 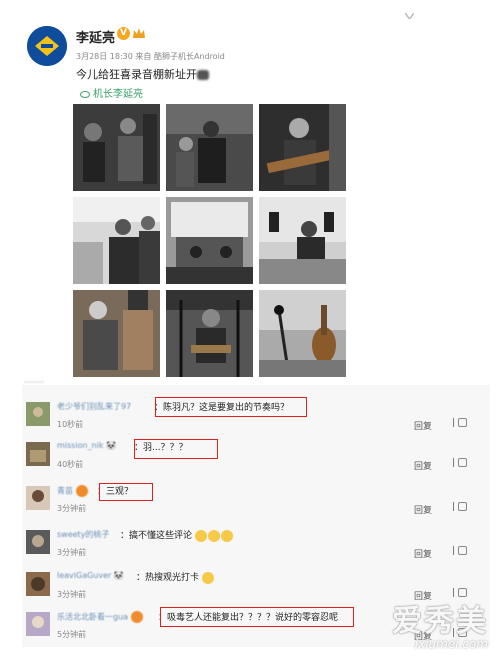 What do you see at coordinates (142, 74) in the screenshot?
I see `post-text: 今儿给狂喜录音棚新址开` at bounding box center [142, 74].